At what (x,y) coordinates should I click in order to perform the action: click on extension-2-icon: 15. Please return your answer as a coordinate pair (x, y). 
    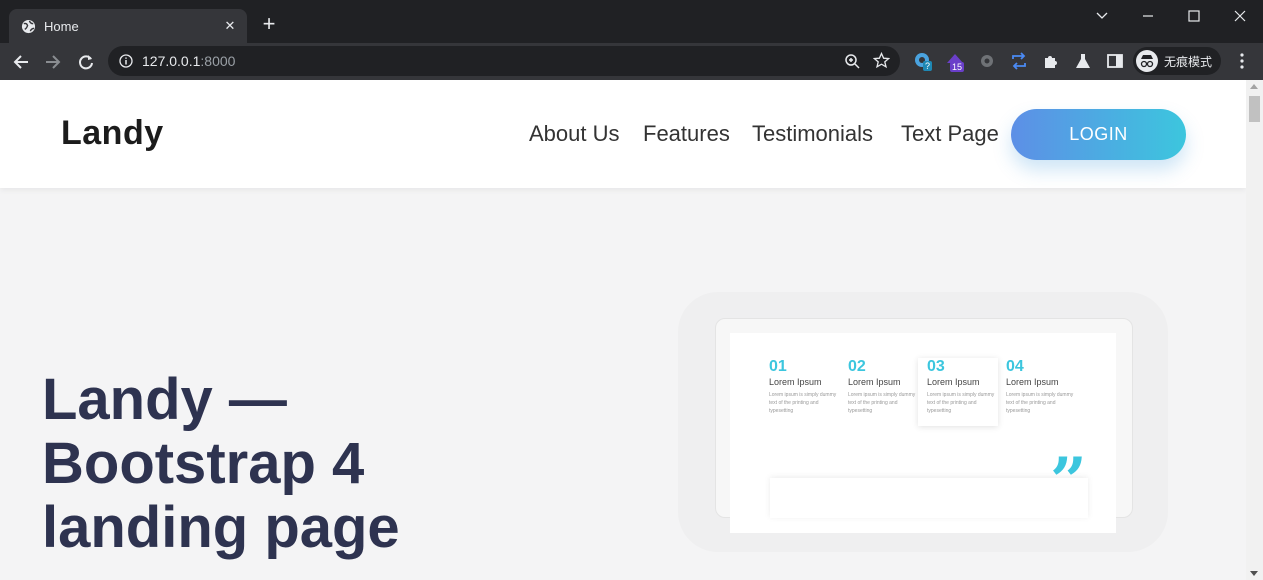
    Looking at the image, I should click on (955, 61).